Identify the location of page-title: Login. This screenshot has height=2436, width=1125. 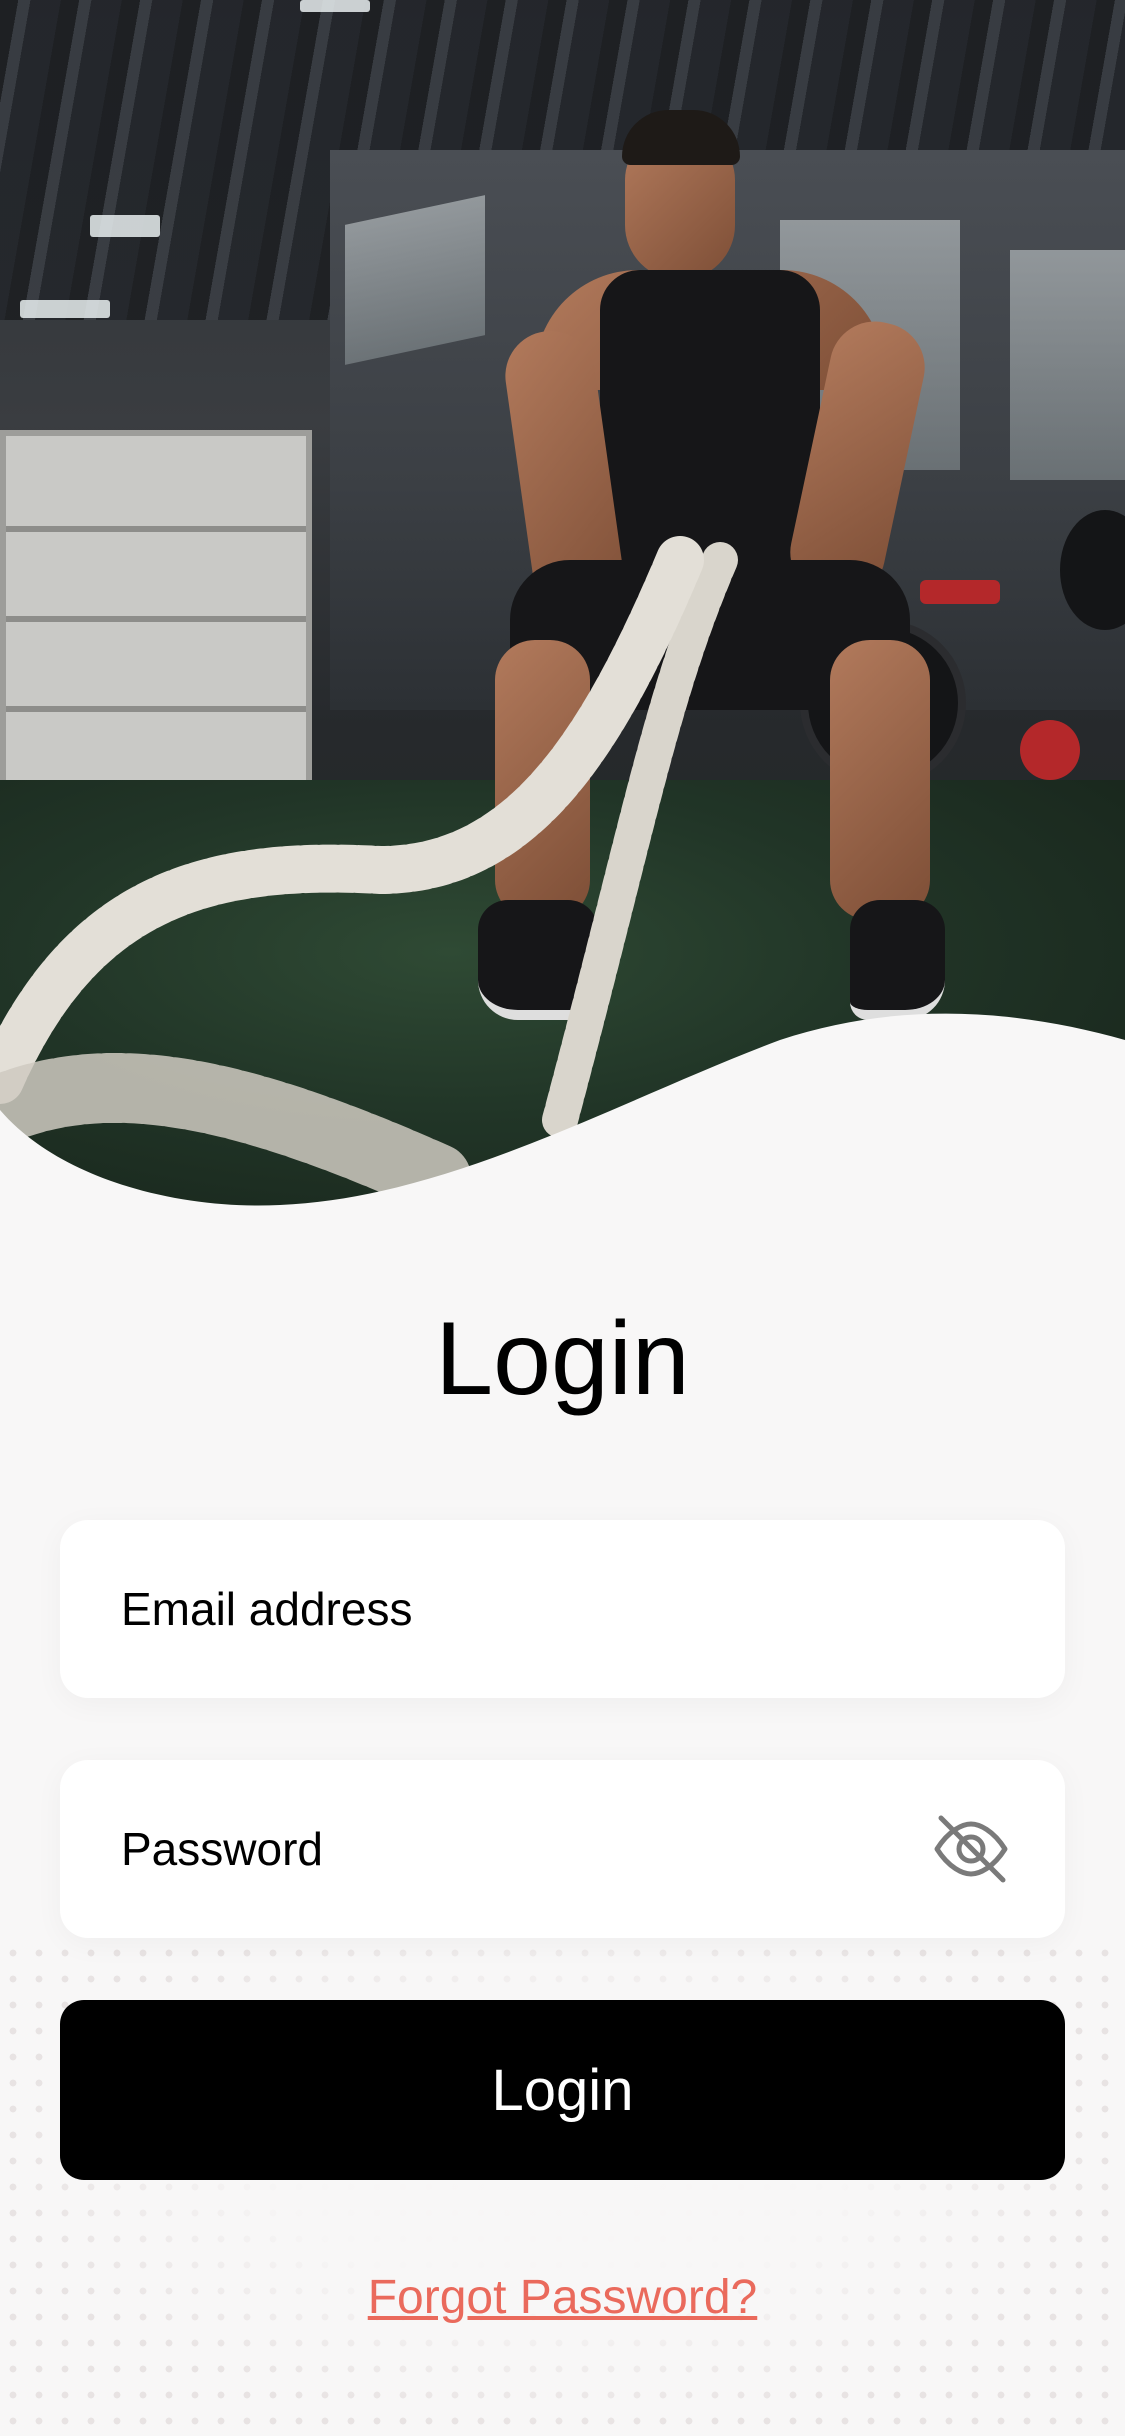
(562, 1359).